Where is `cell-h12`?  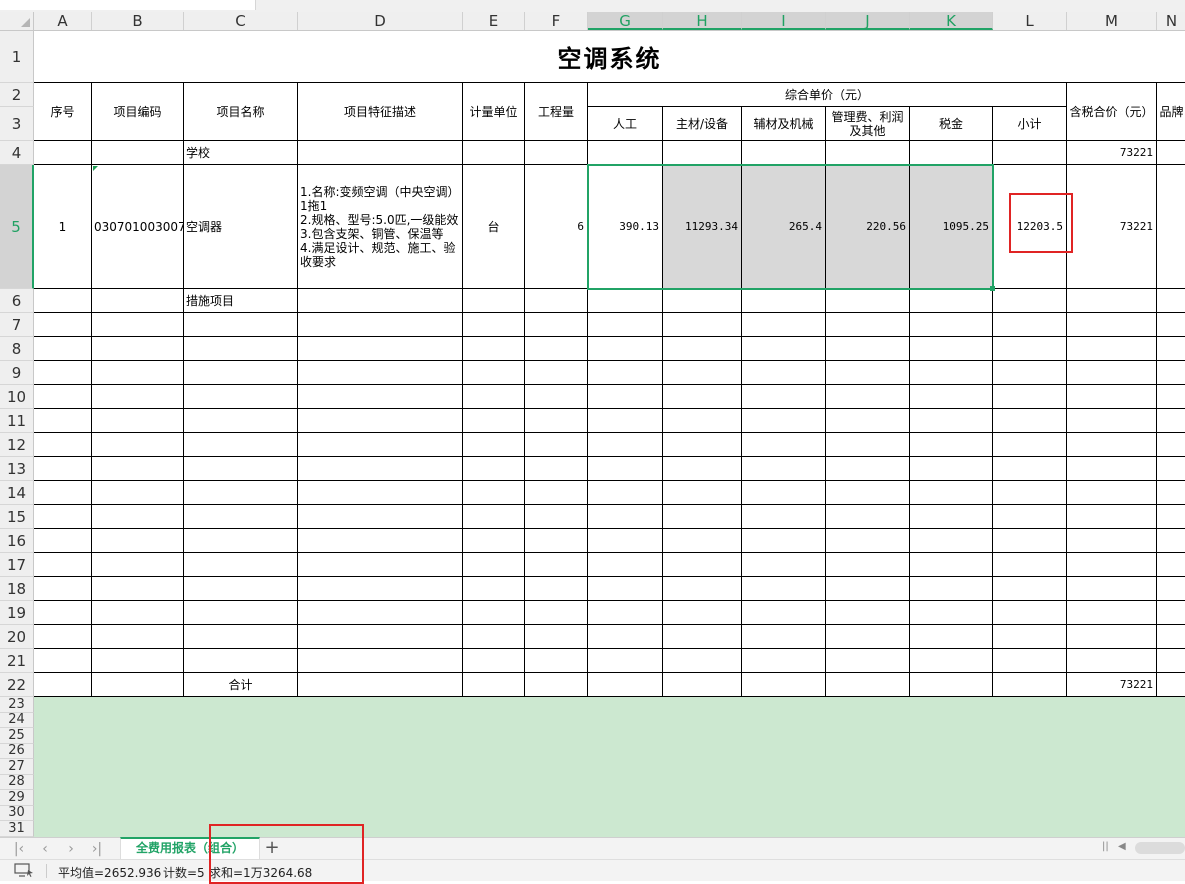
cell-h12 is located at coordinates (702, 445).